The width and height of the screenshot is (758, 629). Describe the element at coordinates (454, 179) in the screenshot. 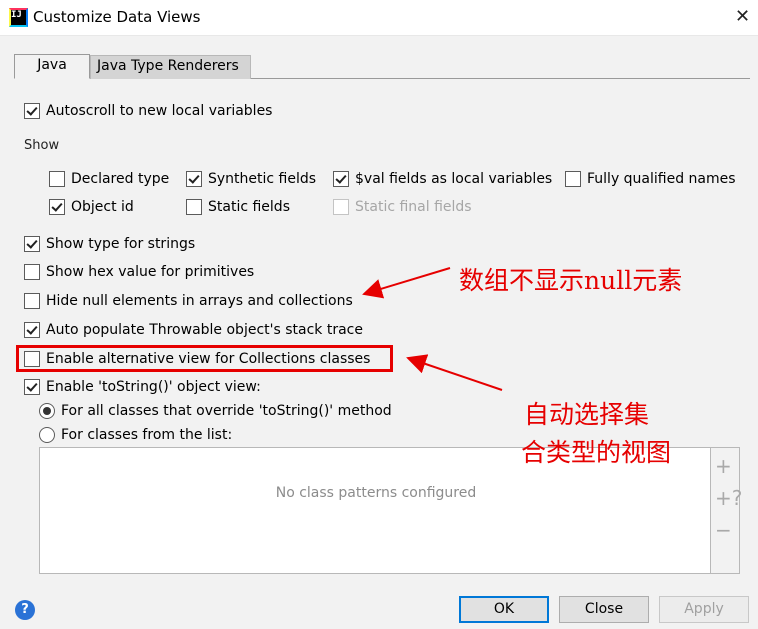

I see `val-fields-label: $val fields as local variables` at that location.